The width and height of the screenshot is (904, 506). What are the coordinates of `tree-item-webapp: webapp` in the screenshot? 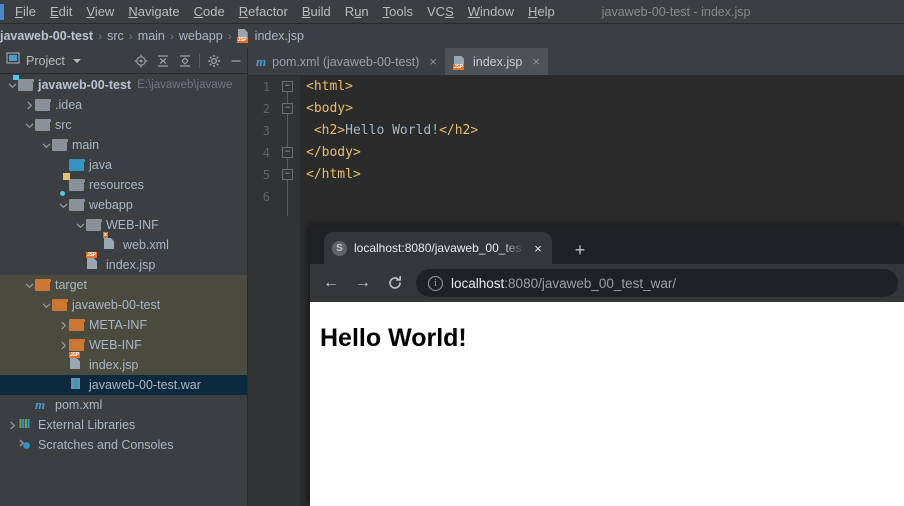 It's located at (123, 203).